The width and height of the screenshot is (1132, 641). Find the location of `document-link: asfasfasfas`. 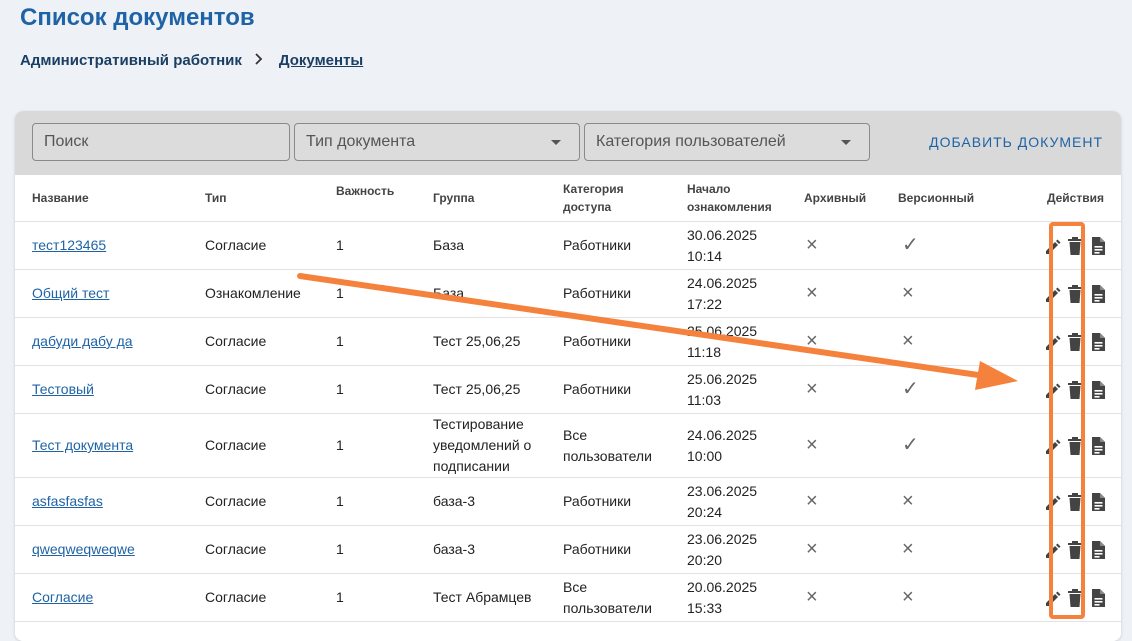

document-link: asfasfasfas is located at coordinates (67, 501).